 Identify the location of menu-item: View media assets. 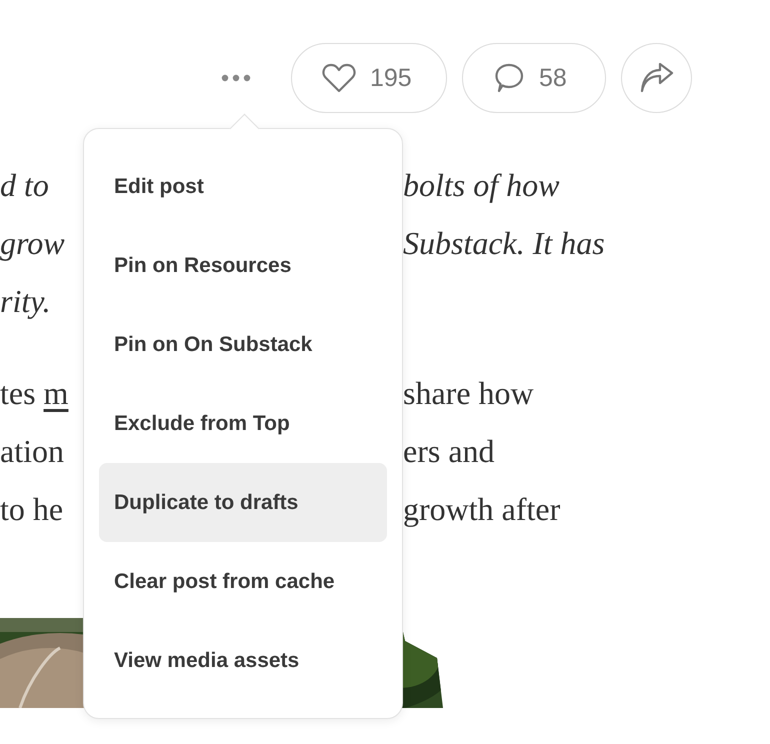
(243, 660).